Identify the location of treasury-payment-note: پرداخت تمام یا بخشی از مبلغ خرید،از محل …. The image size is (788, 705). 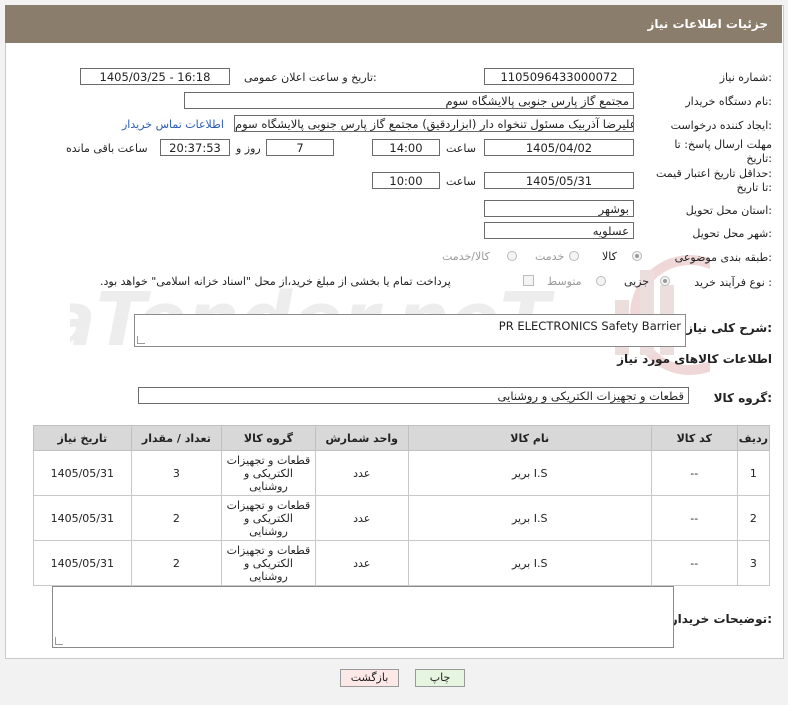
(275, 281).